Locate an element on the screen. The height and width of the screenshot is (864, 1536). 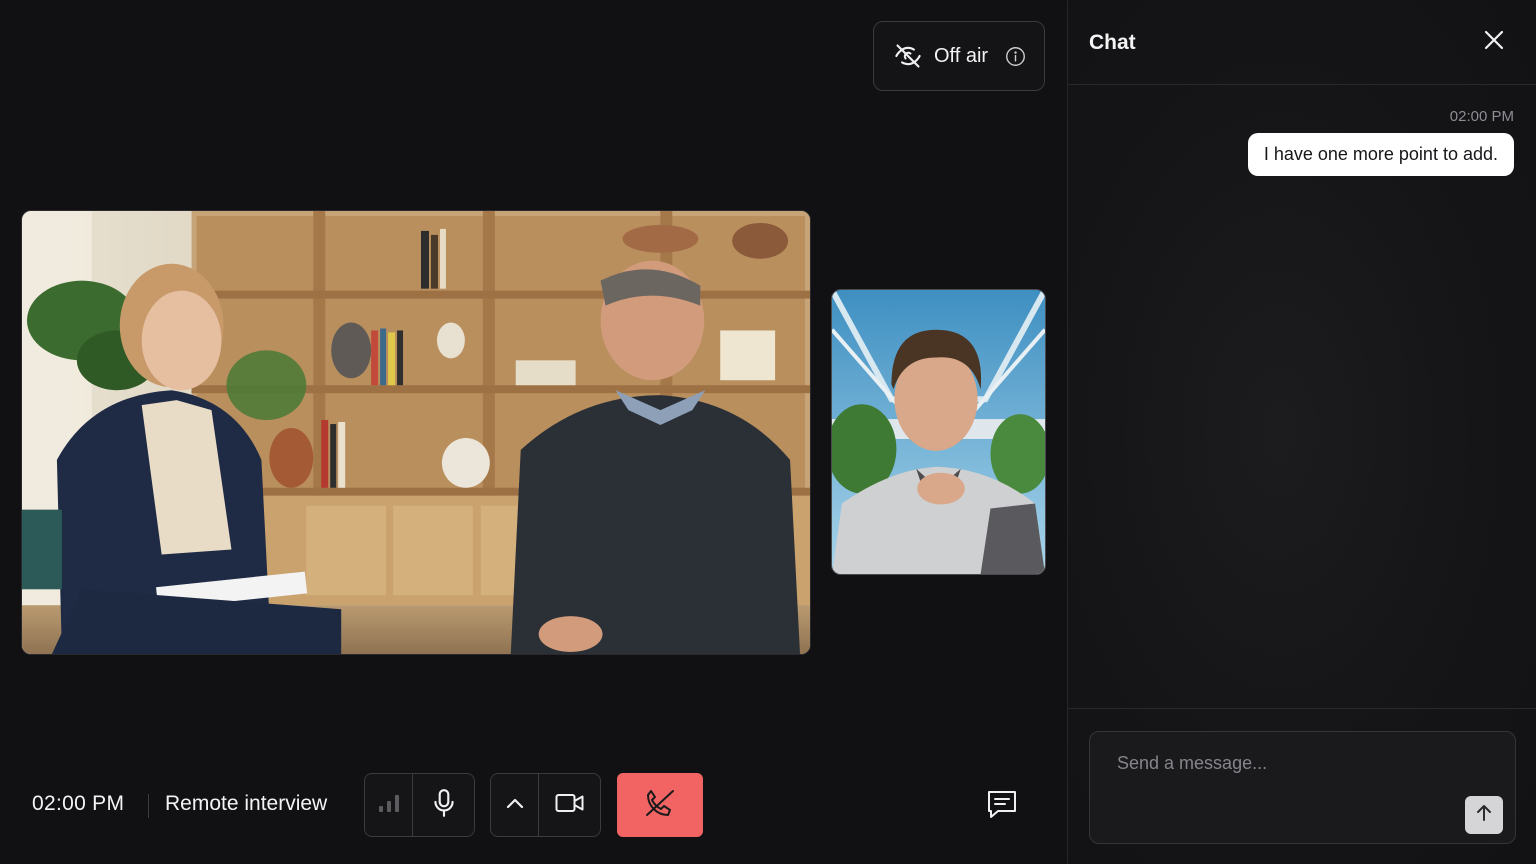
close-icon is located at coordinates (1494, 42).